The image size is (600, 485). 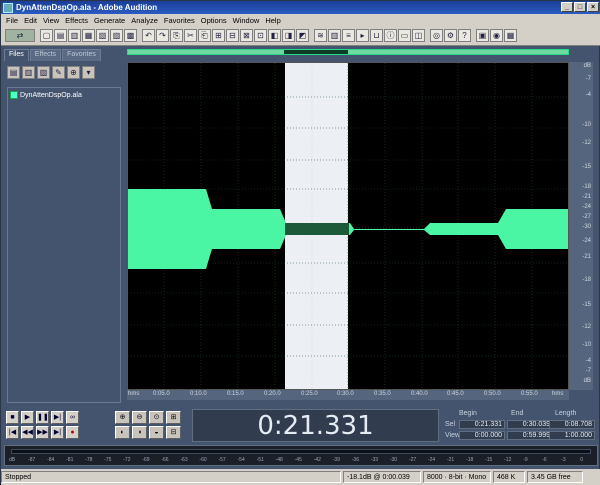 I want to click on region-icon: ⊔, so click(x=376, y=35).